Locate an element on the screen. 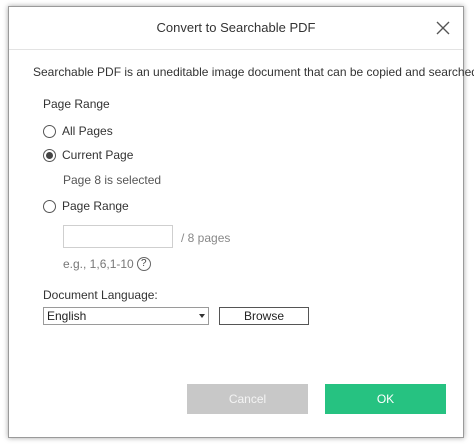 Image resolution: width=474 pixels, height=444 pixels. radio-all-pages-label: All Pages is located at coordinates (87, 131).